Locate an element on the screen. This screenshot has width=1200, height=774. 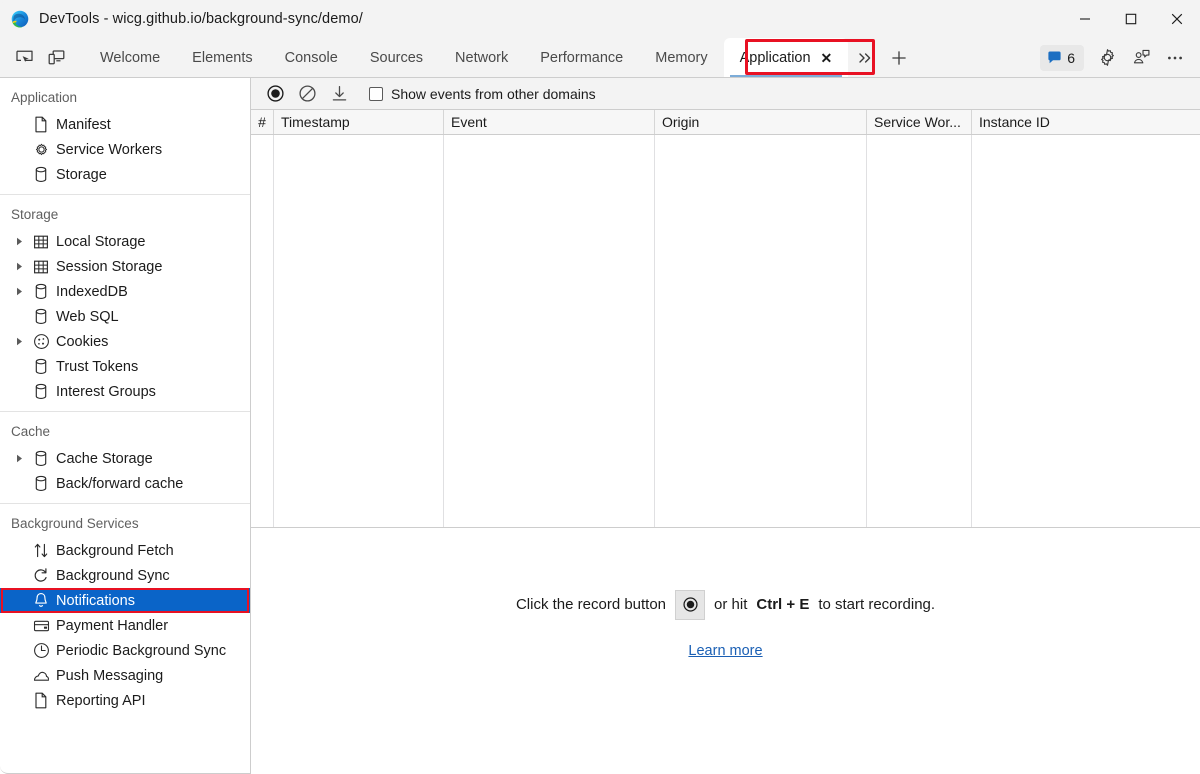
feedback-icon is located at coordinates (1141, 57).